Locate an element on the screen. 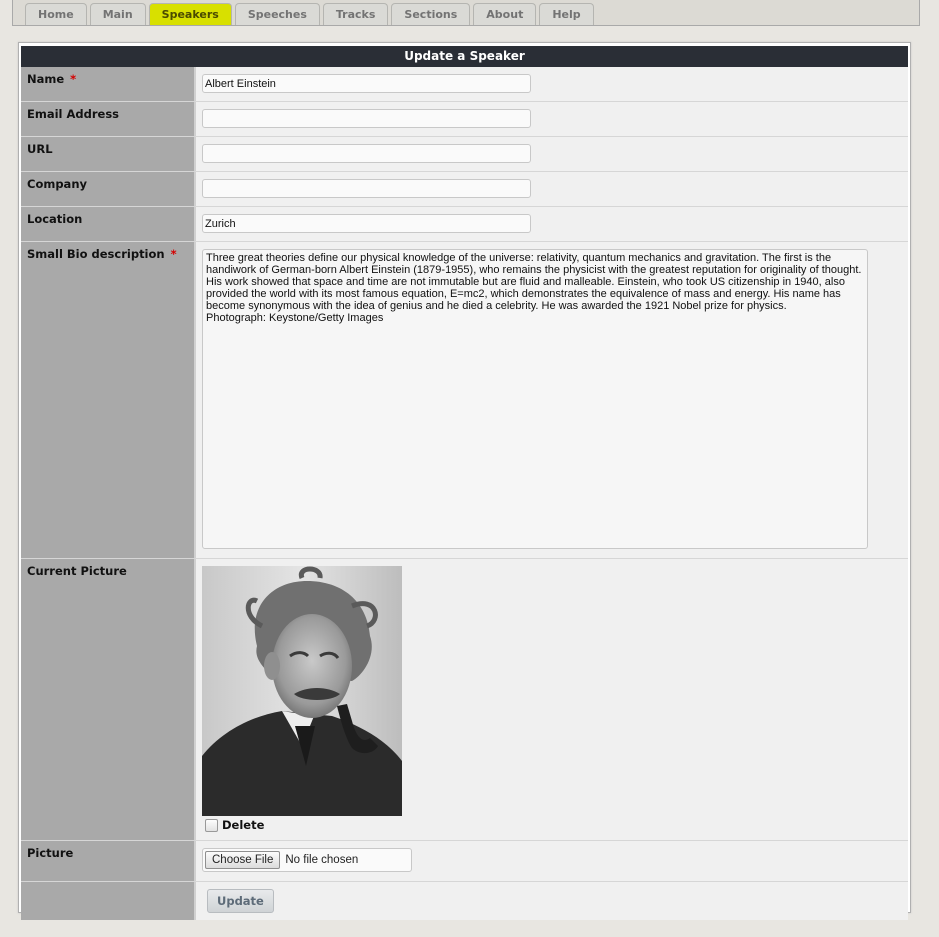  email-label: Email Address is located at coordinates (108, 119).